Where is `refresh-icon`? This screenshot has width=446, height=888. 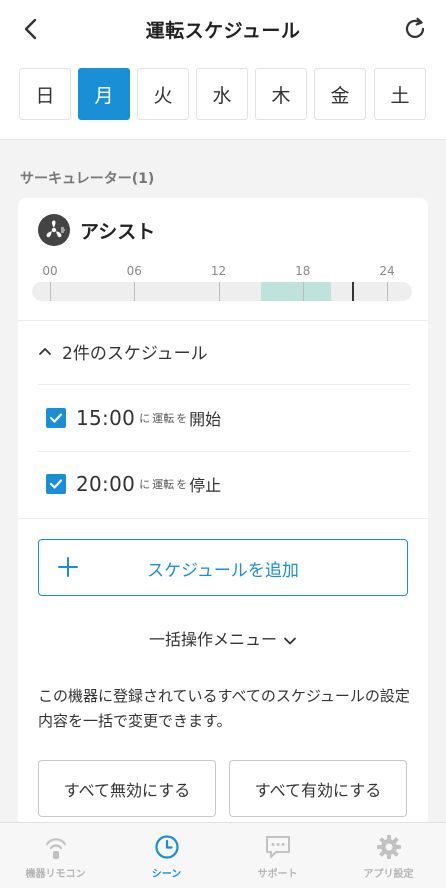 refresh-icon is located at coordinates (415, 29).